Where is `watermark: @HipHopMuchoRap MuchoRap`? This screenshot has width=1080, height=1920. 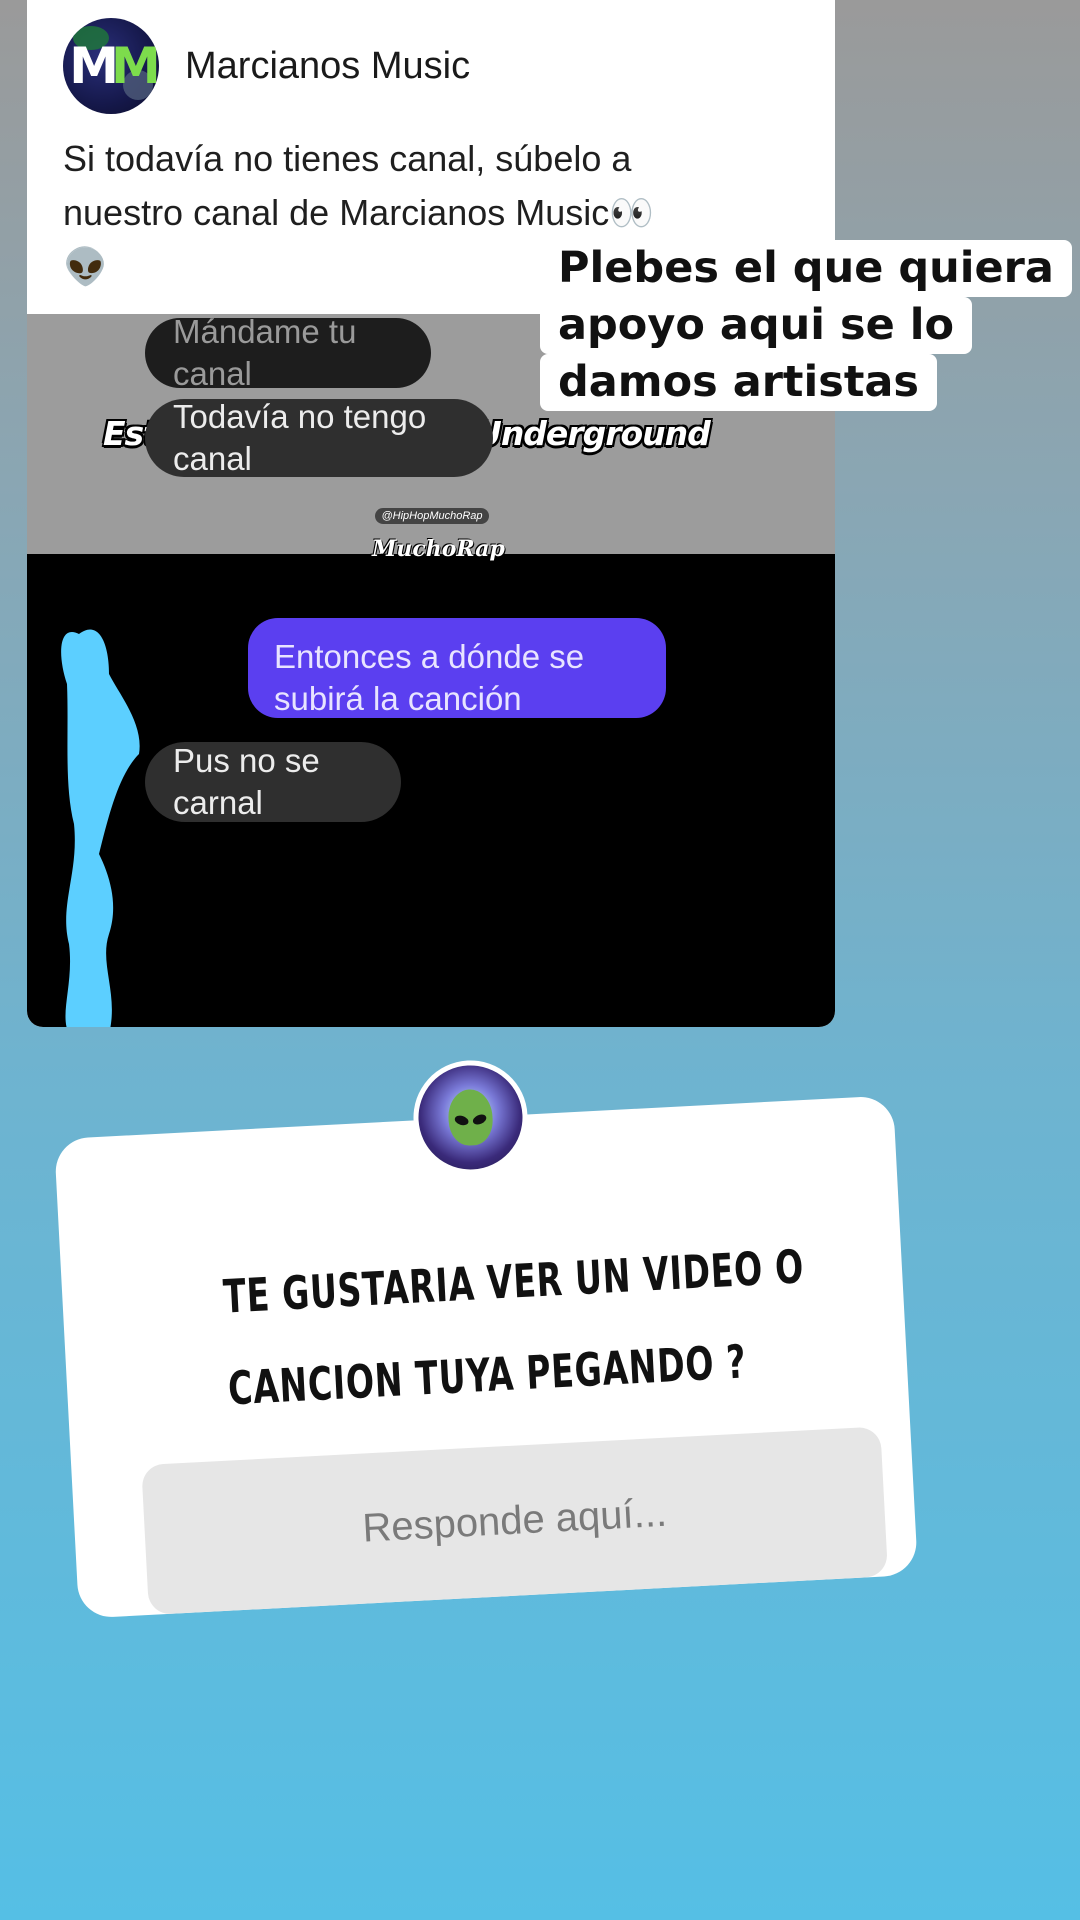
watermark: @HipHopMuchoRap MuchoRap is located at coordinates (438, 534).